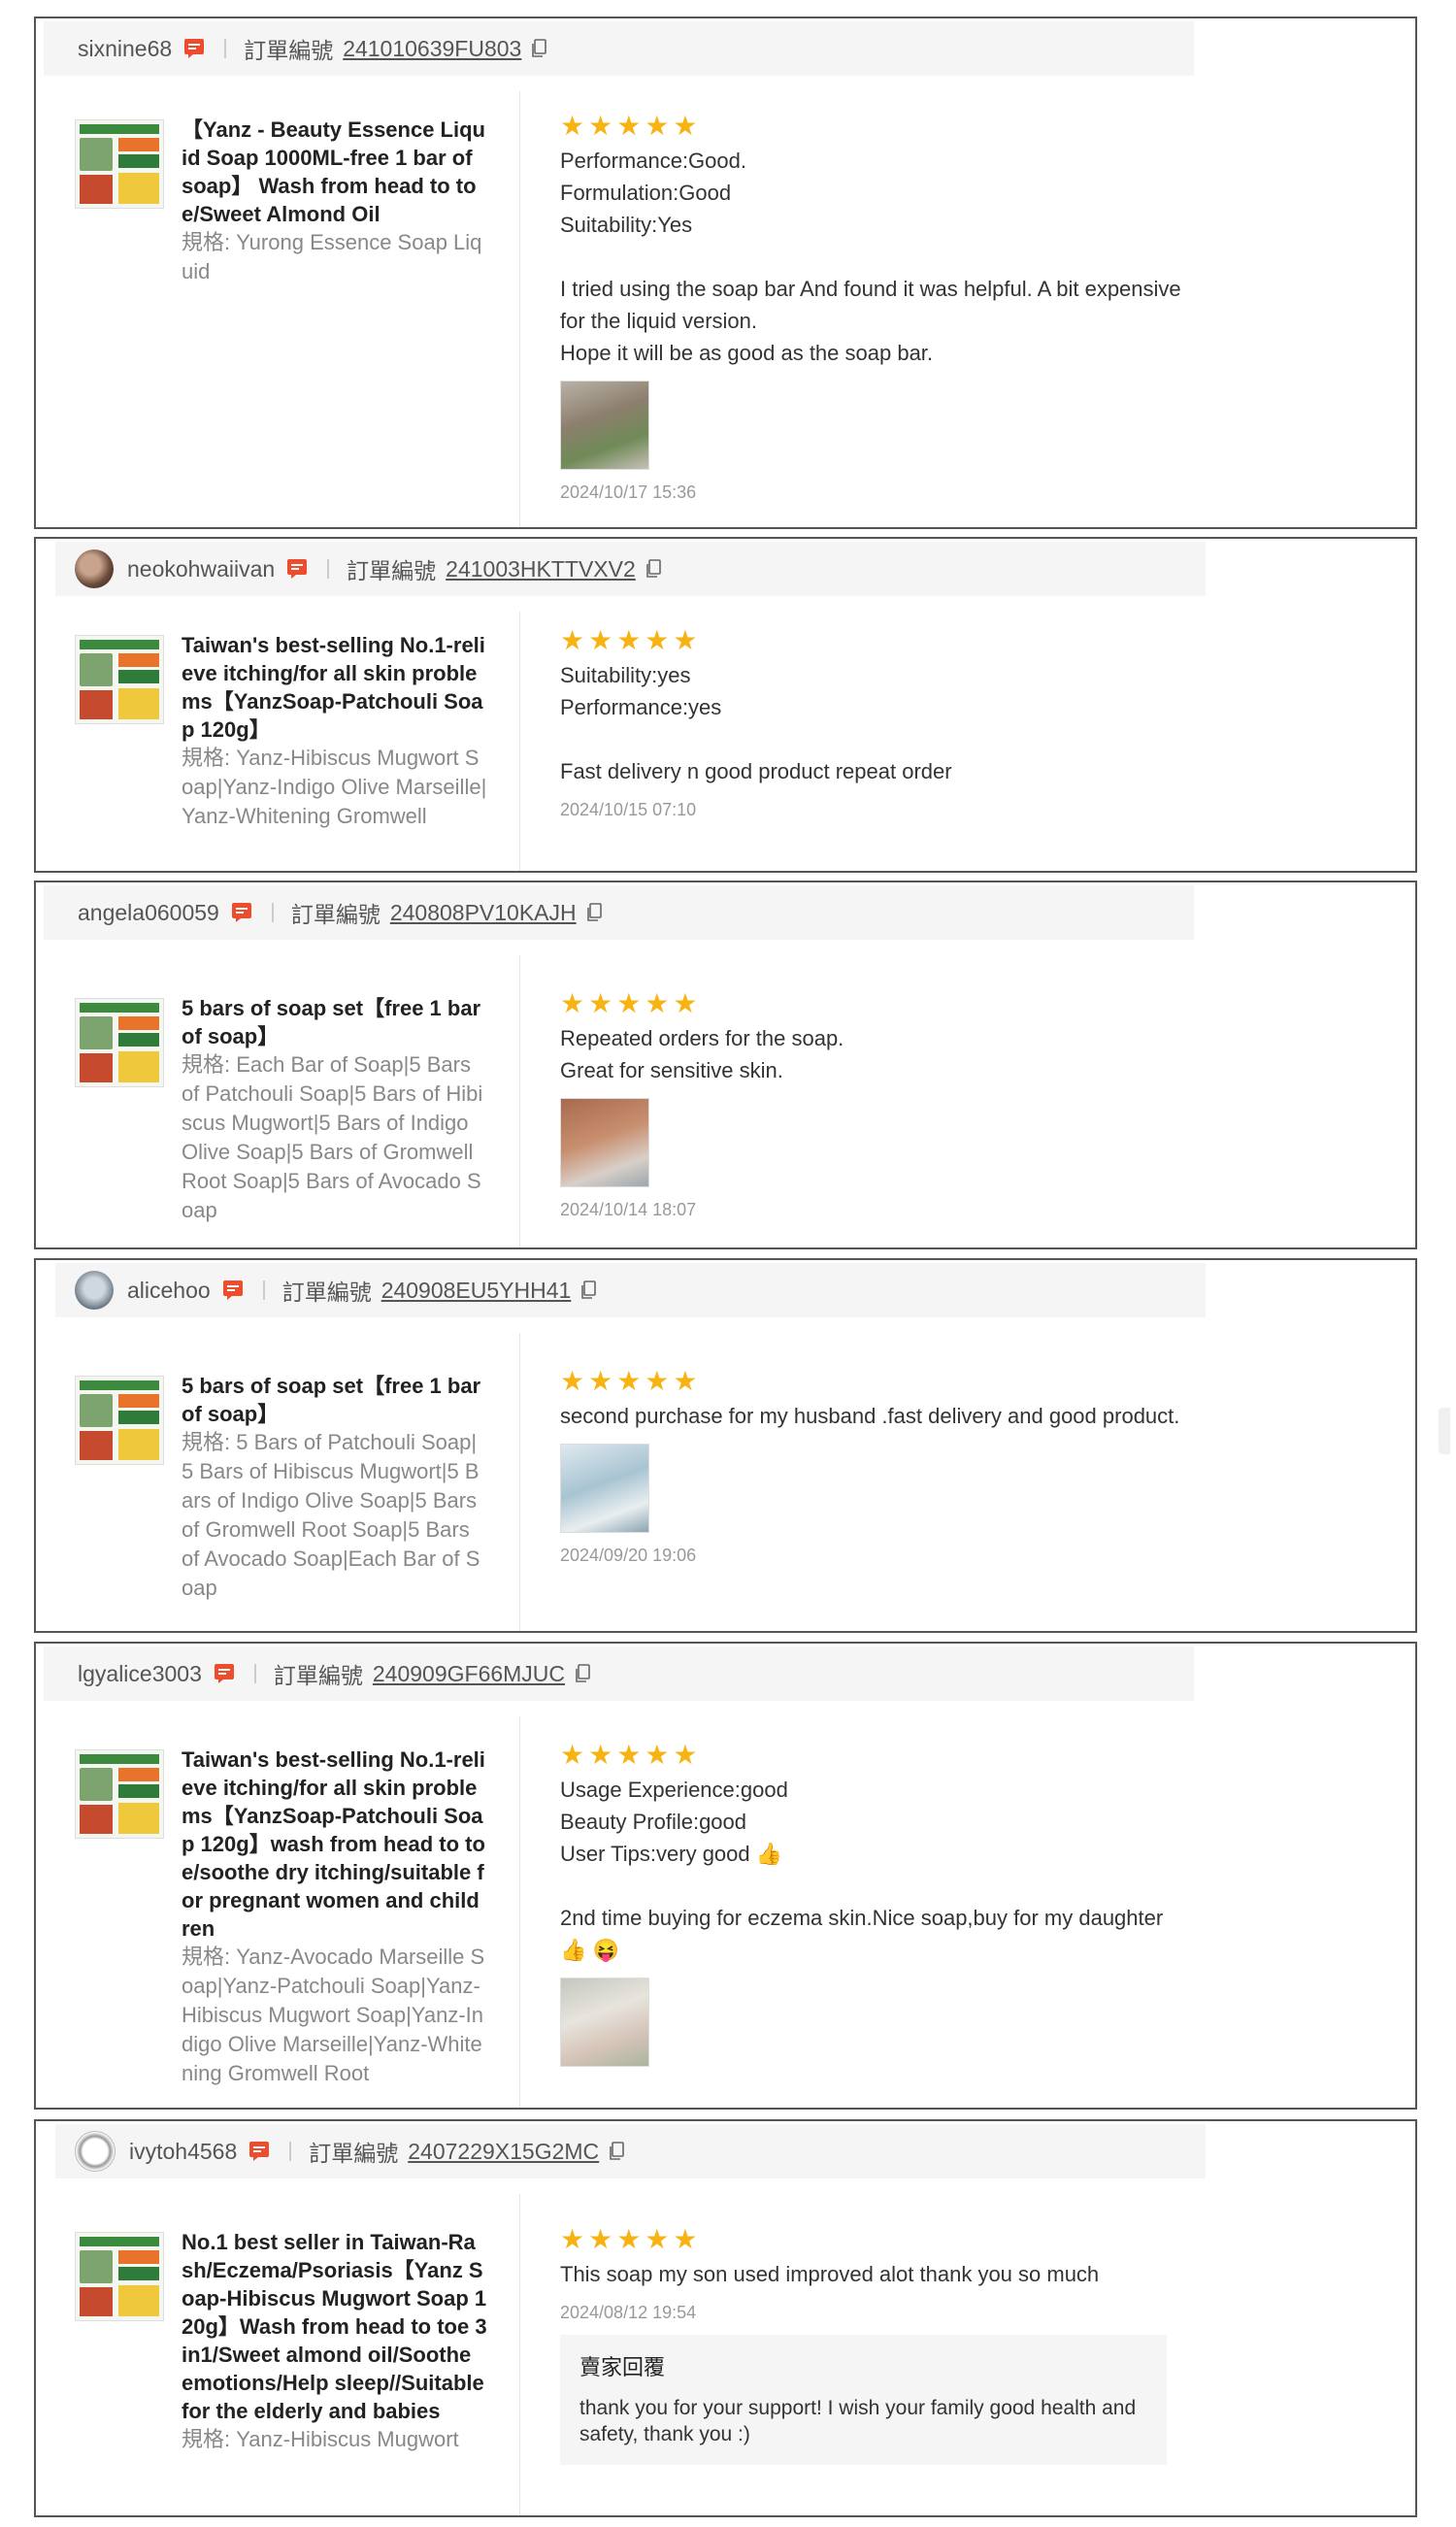 This screenshot has width=1456, height=2527. I want to click on order-number-link: 241003HKTTVXV2, so click(541, 569).